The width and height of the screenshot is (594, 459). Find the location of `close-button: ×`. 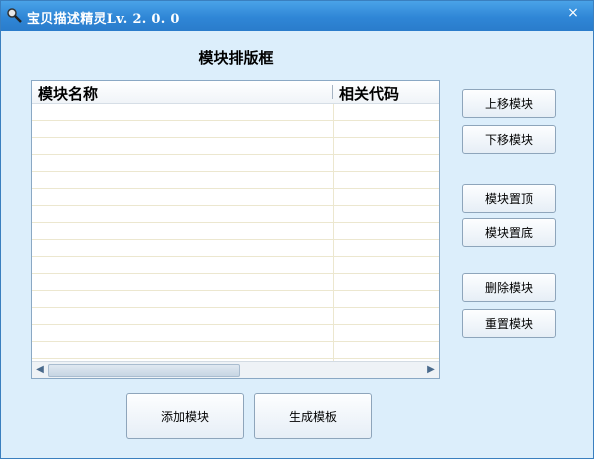

close-button: × is located at coordinates (573, 13).